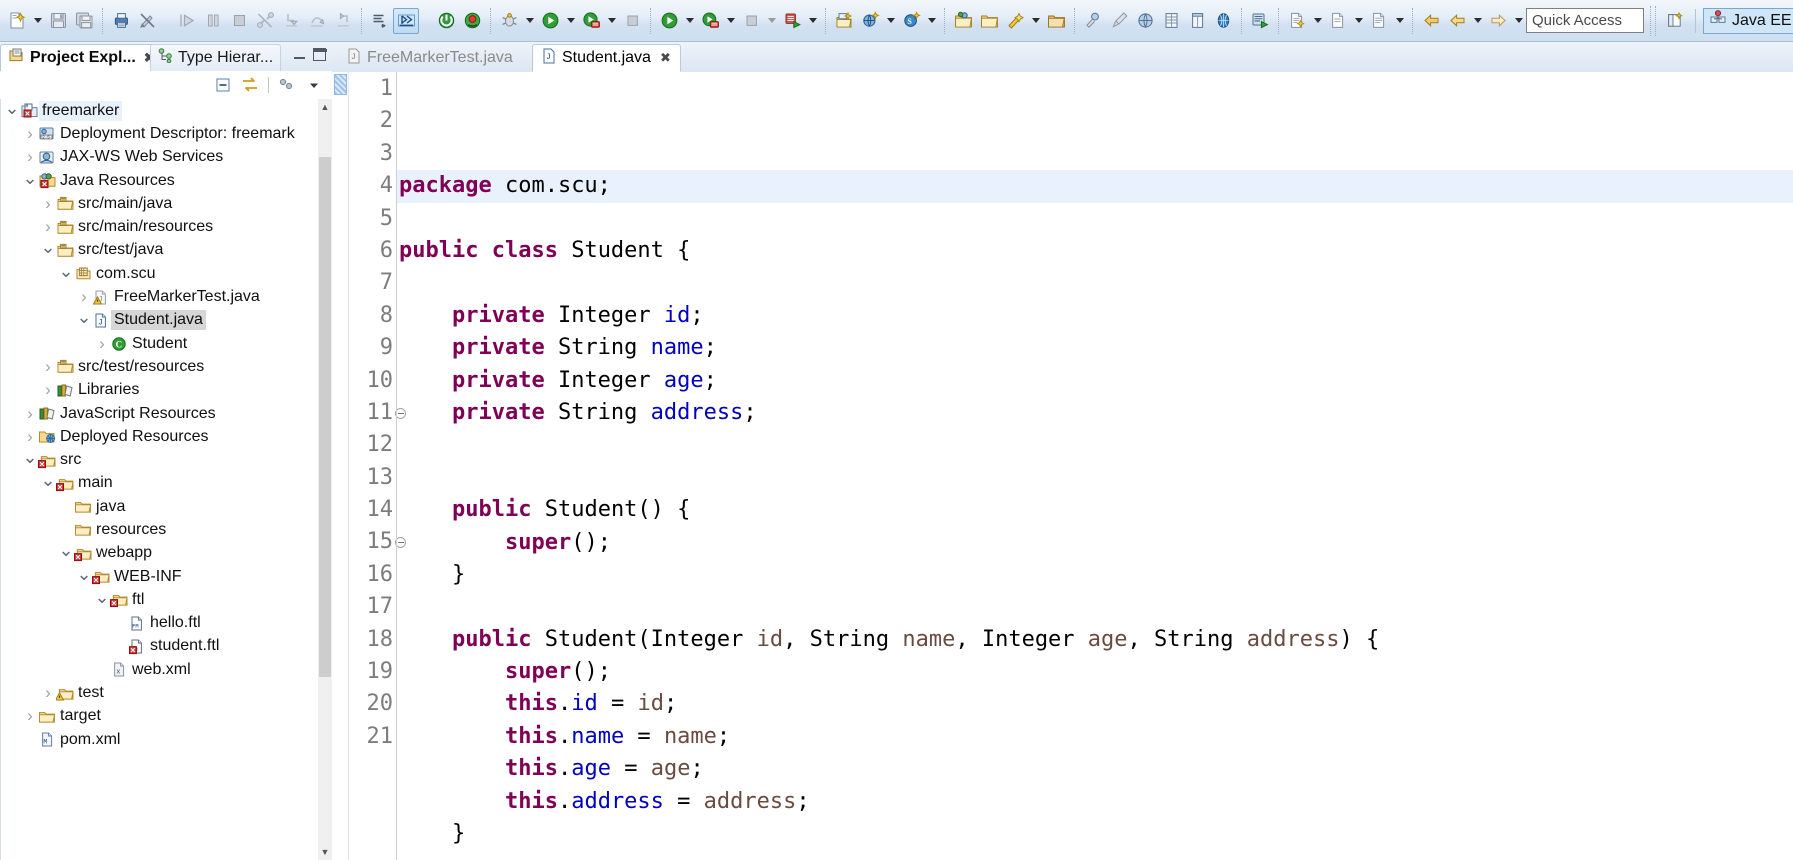 The height and width of the screenshot is (860, 1793). I want to click on tree-item: › Deployed Resources, so click(160, 436).